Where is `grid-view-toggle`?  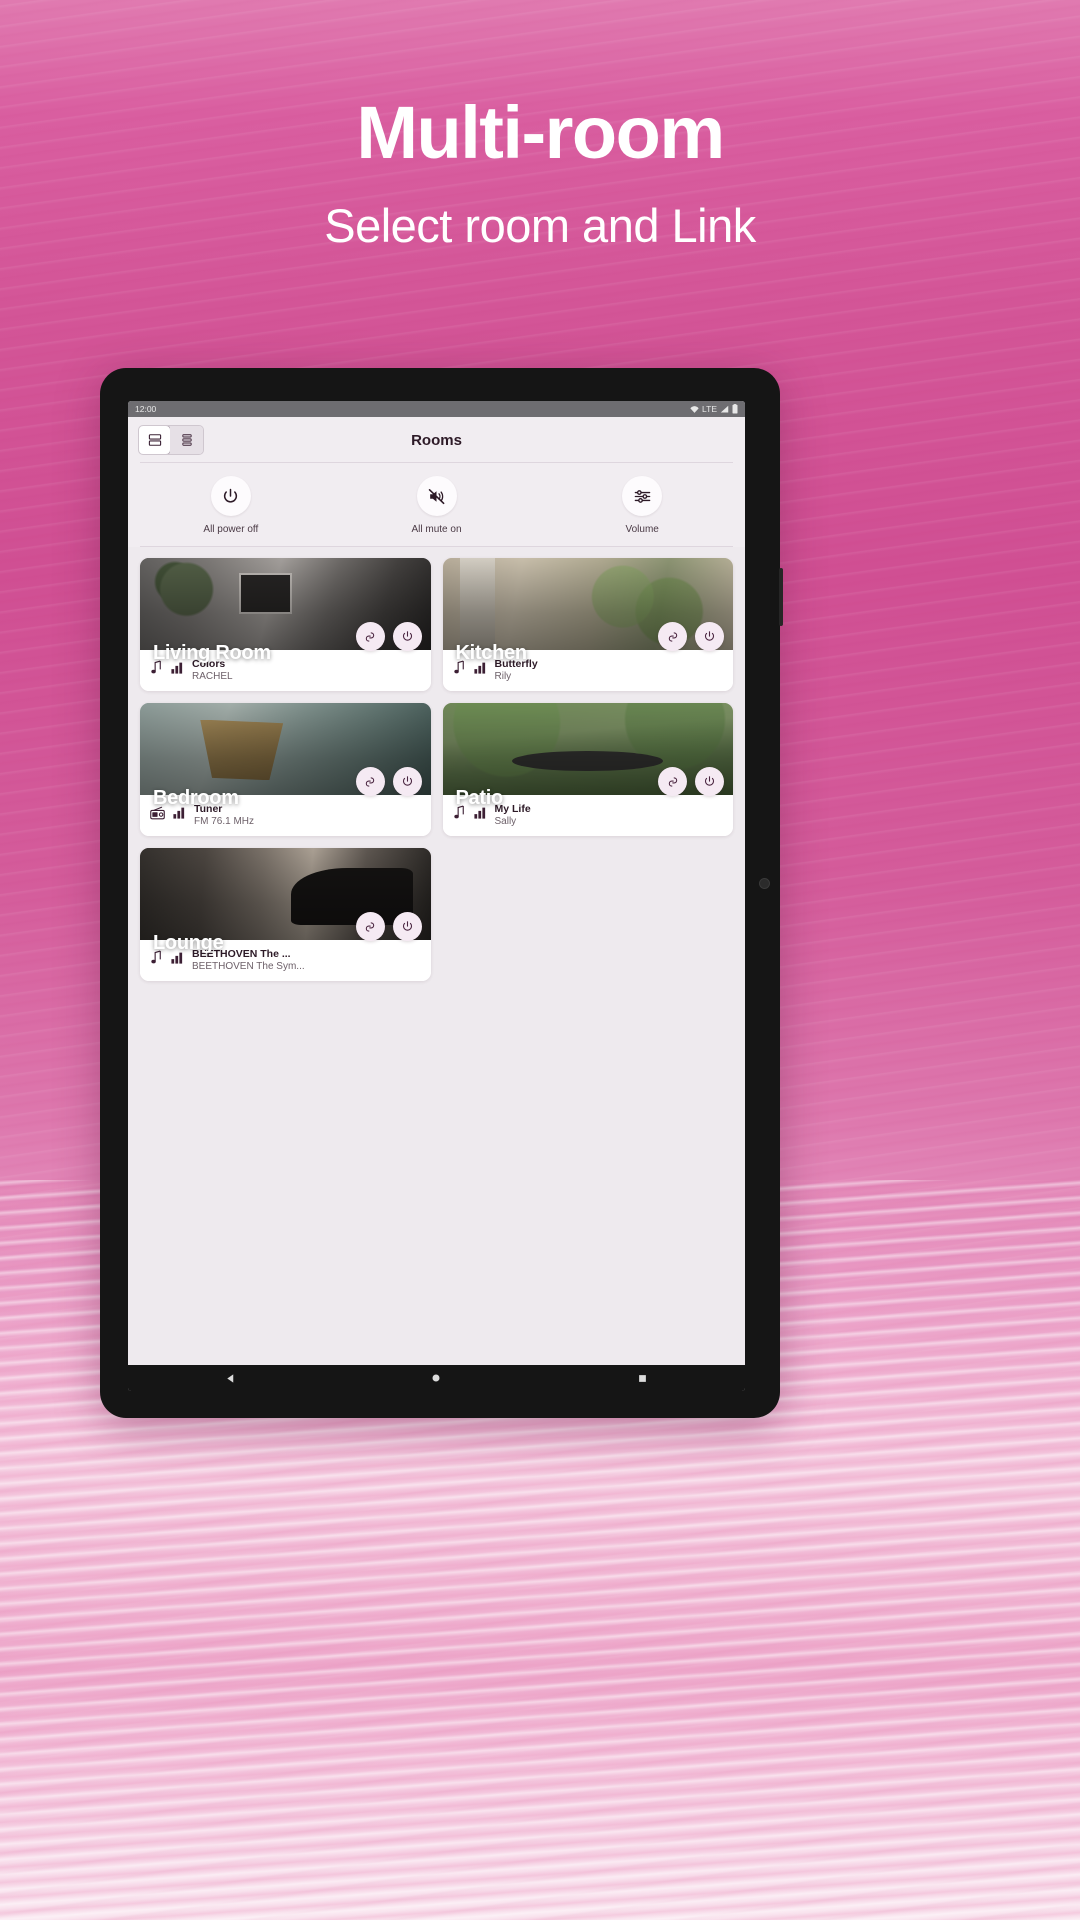 grid-view-toggle is located at coordinates (155, 440).